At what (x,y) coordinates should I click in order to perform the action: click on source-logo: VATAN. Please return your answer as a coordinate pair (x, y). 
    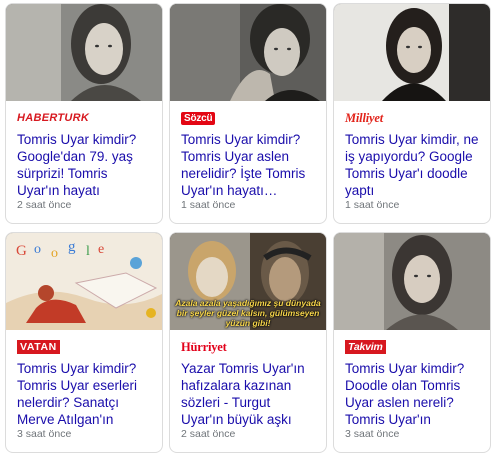
    Looking at the image, I should click on (84, 347).